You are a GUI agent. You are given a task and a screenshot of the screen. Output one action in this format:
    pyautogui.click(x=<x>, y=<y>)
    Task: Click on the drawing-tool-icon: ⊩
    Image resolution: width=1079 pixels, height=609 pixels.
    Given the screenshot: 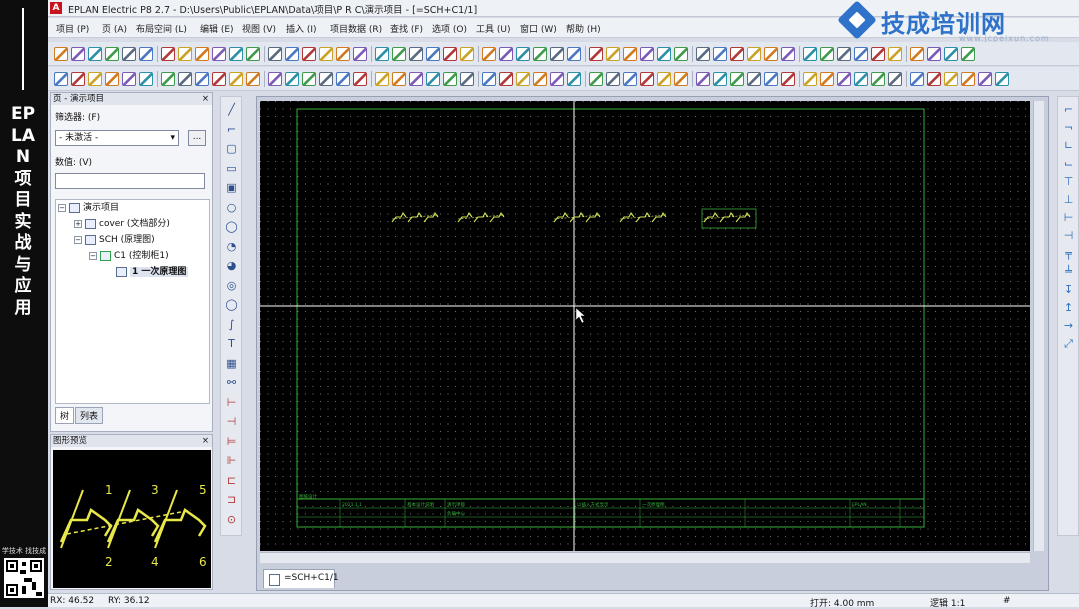 What is the action you would take?
    pyautogui.click(x=231, y=460)
    